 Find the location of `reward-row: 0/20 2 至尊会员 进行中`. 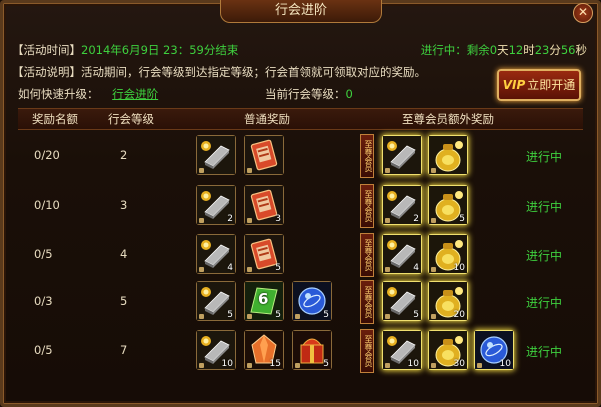

reward-row: 0/20 2 至尊会员 进行中 is located at coordinates (300, 156).